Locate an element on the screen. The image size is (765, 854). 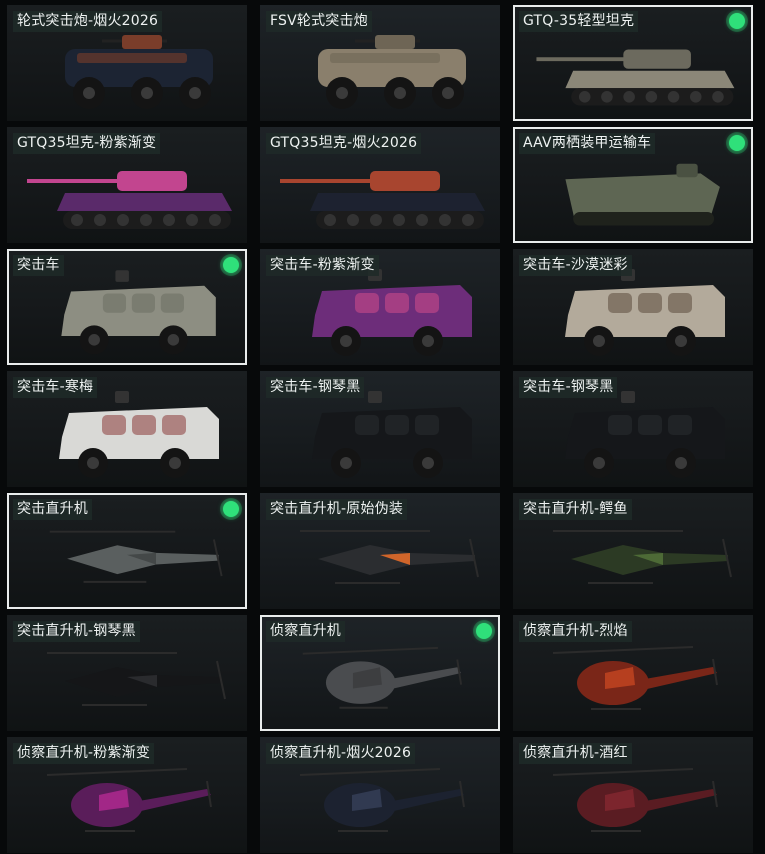
vehicle-card: 突击直升机-钢琴黑 is located at coordinates (127, 673).